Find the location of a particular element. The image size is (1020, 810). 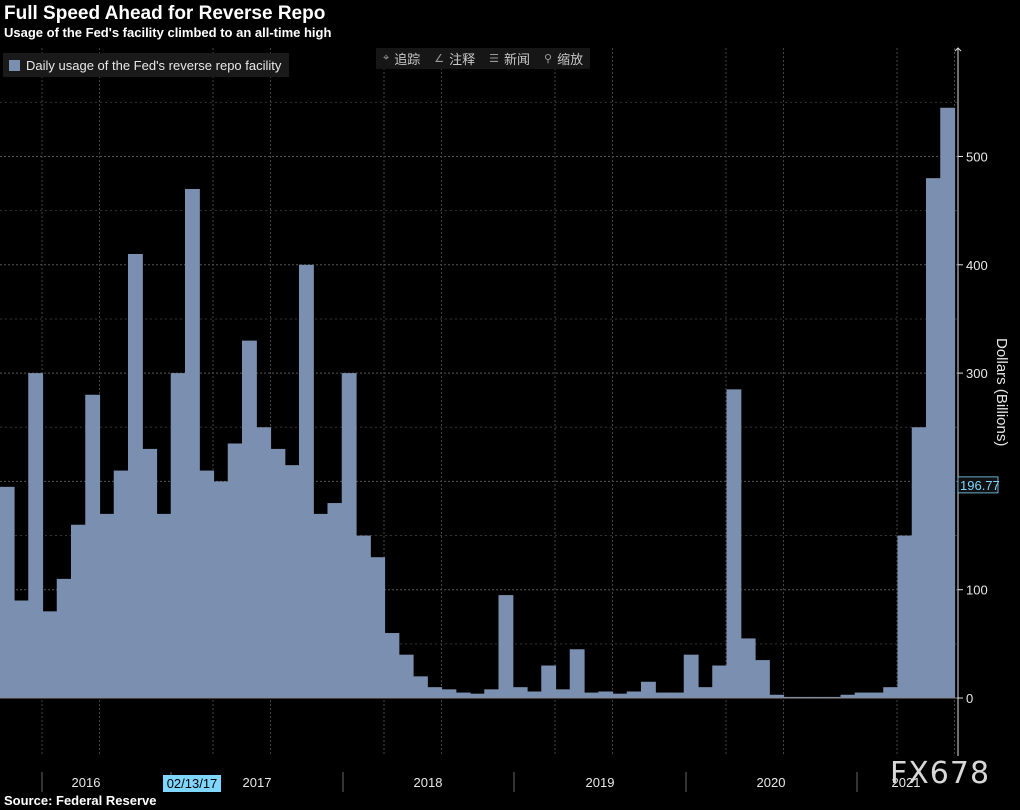

source-note: Source: Federal Reserve is located at coordinates (80, 800).